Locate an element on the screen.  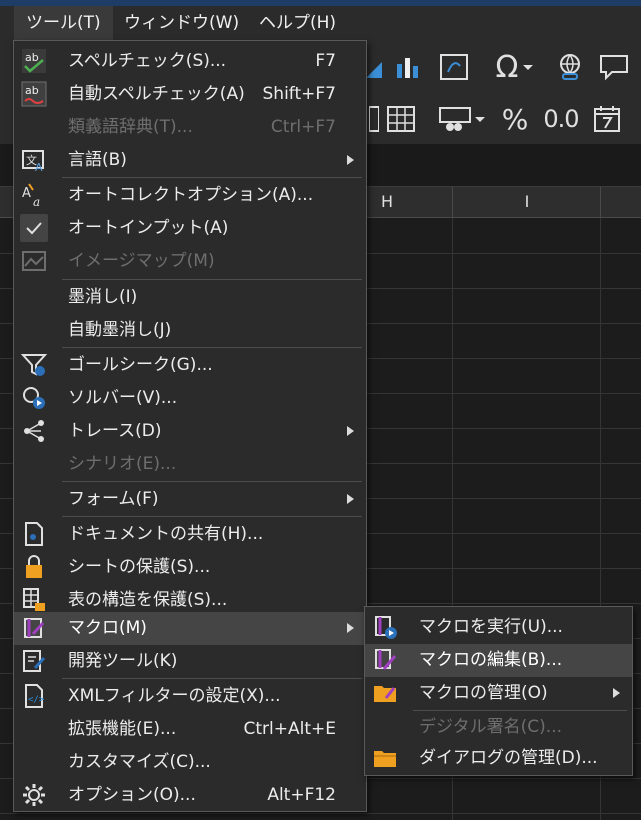
menu-item-shortcut: Shift+F7 is located at coordinates (299, 94).